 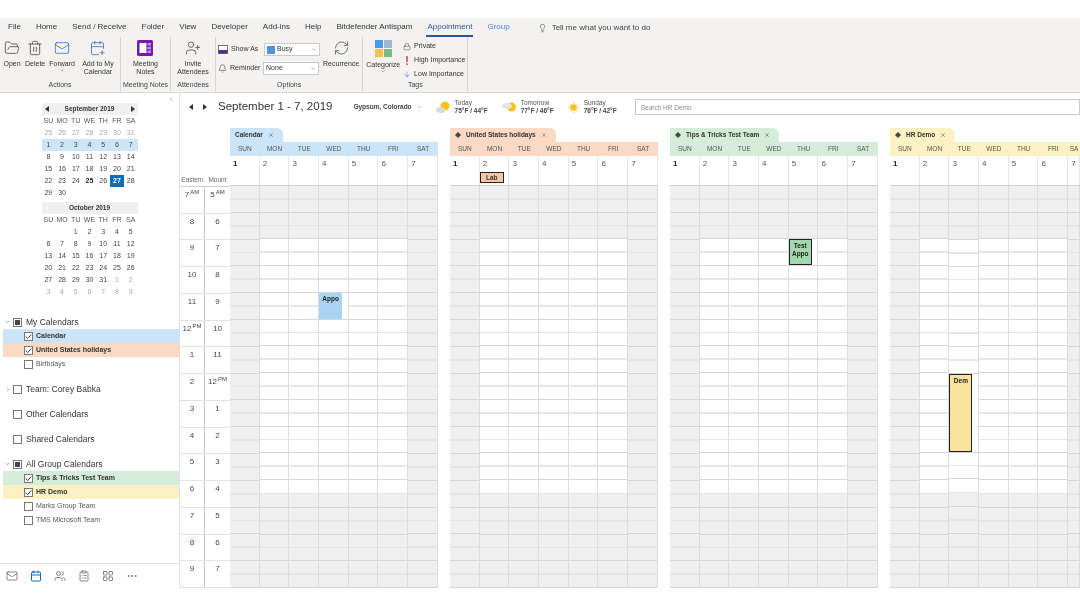 I want to click on calendar-group-label: Team: Corey Babka, so click(x=63, y=389).